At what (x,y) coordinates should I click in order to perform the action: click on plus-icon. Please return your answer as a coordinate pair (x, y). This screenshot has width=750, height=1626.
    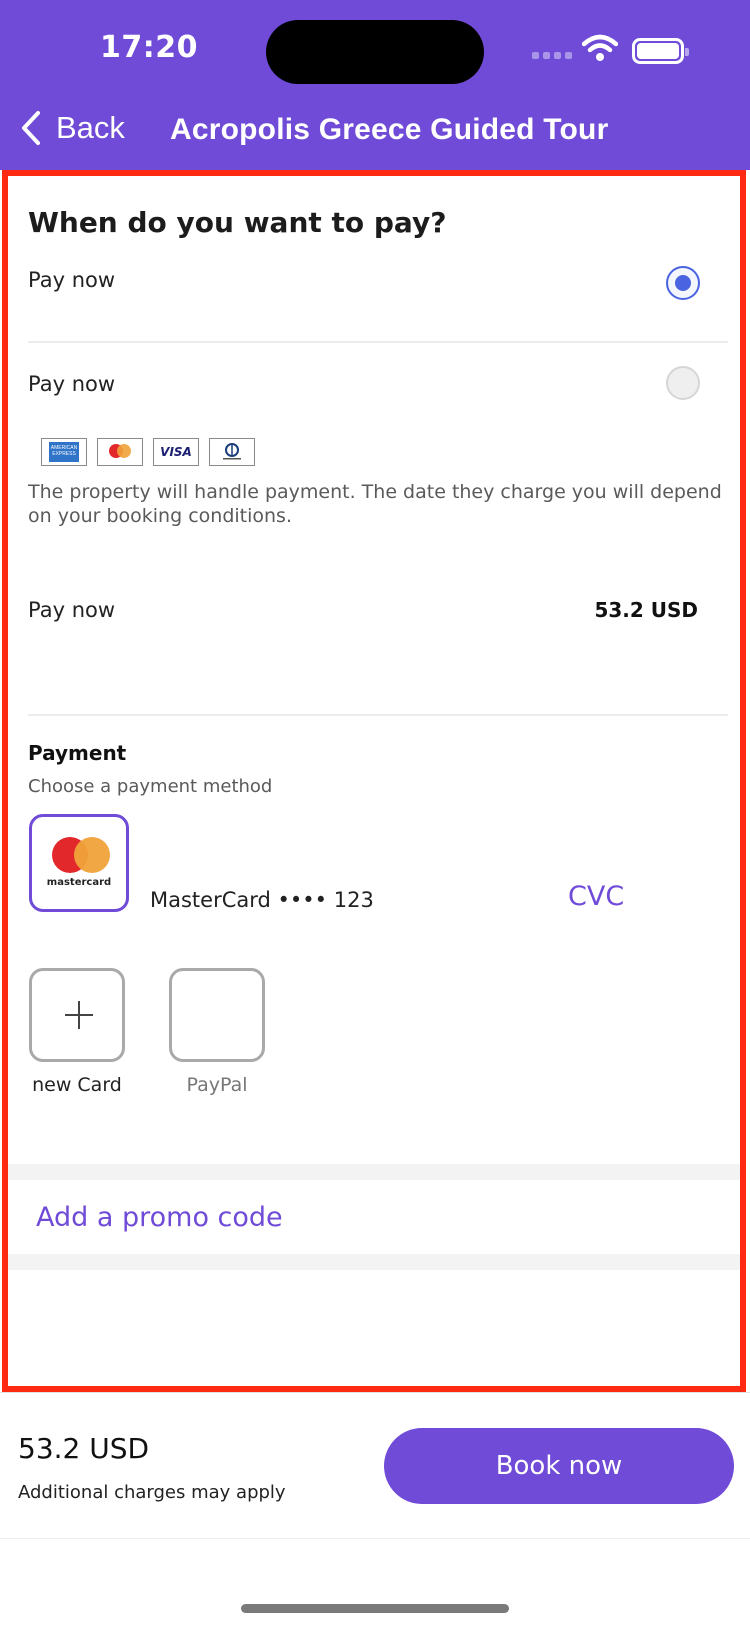
    Looking at the image, I should click on (79, 1015).